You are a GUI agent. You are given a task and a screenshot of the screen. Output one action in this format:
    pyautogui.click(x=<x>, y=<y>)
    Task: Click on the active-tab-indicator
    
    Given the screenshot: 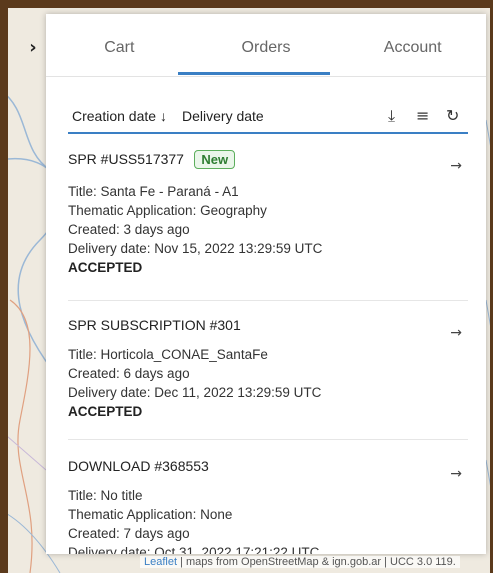 What is the action you would take?
    pyautogui.click(x=254, y=73)
    